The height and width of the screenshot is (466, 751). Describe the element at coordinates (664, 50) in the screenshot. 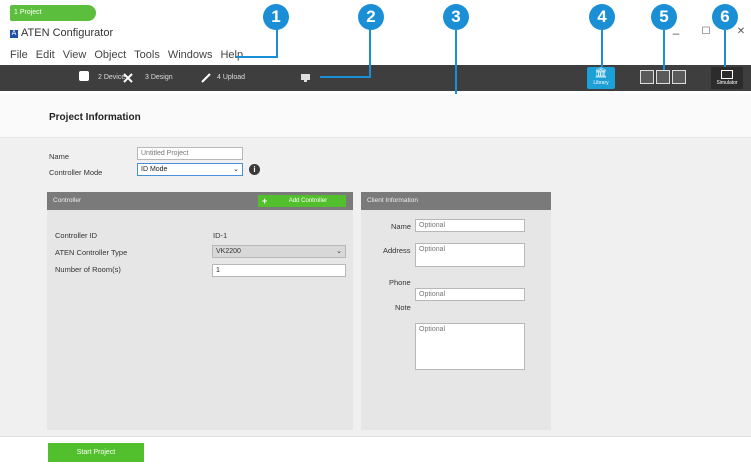

I see `callout-5-line` at that location.